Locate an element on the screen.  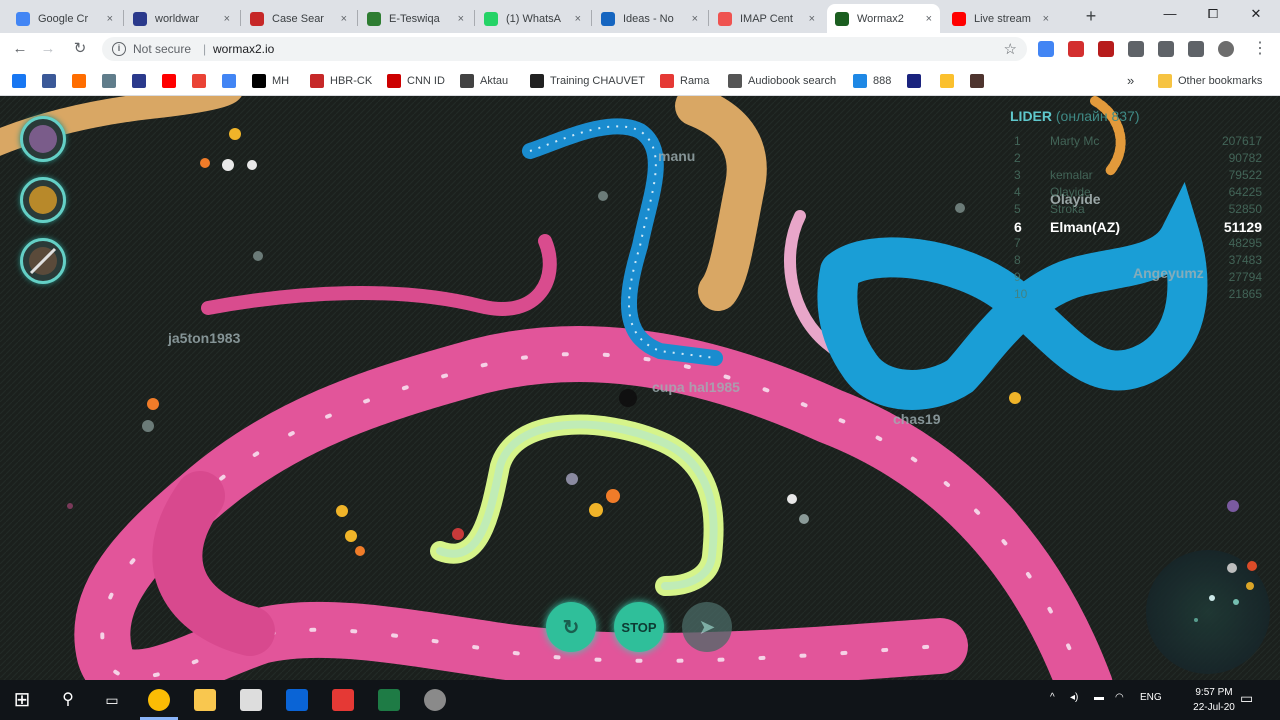
tab-0: Google Cr × is located at coordinates (64, 18).